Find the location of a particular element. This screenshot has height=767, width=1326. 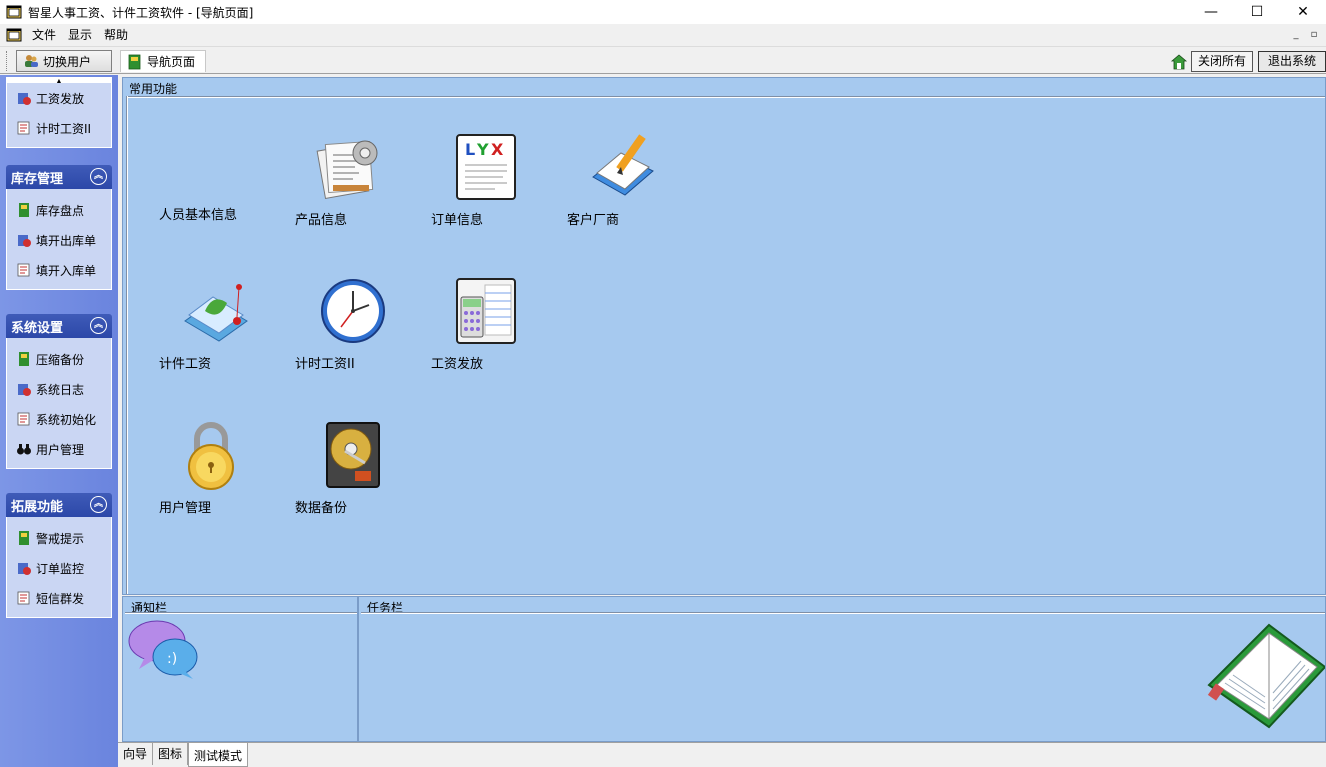

binoculars-icon is located at coordinates (24, 449).